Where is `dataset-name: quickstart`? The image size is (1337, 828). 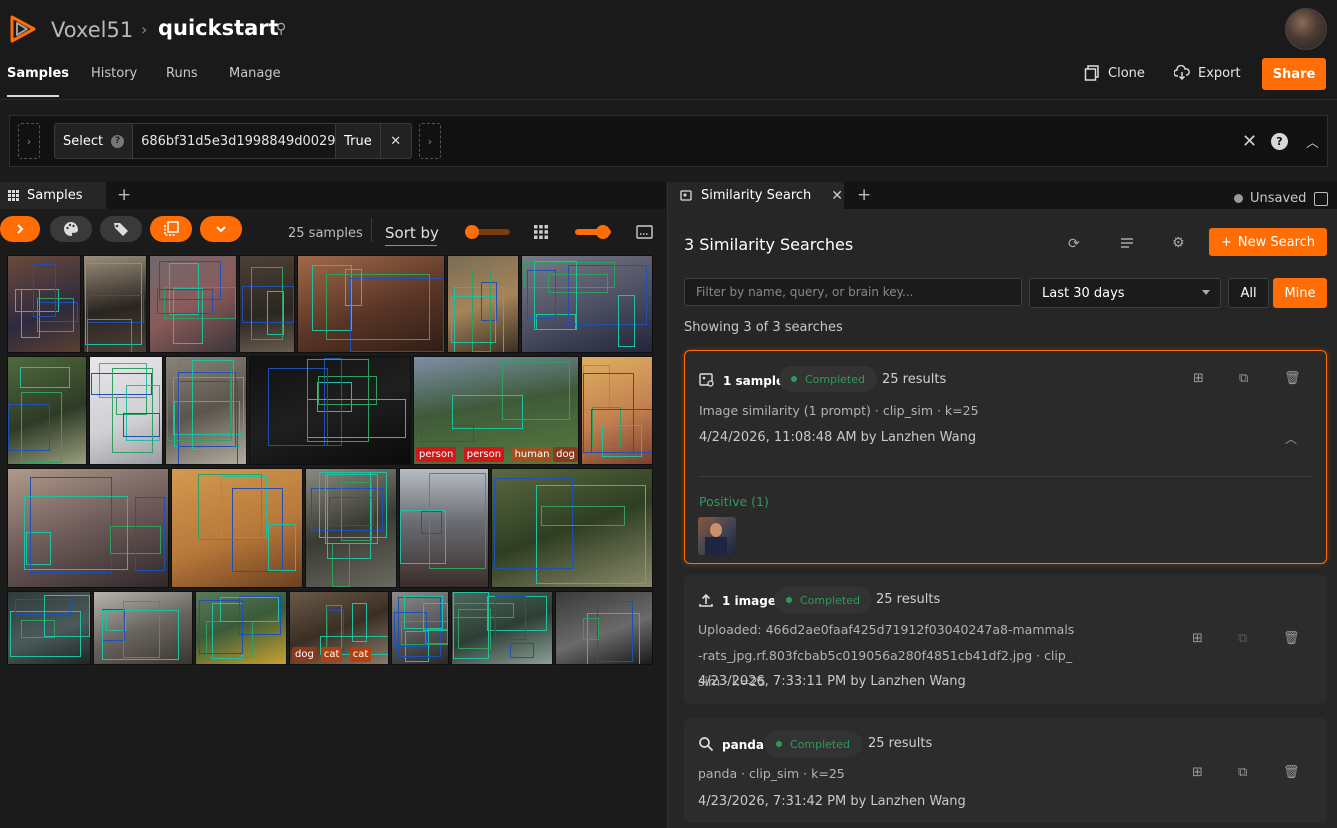
dataset-name: quickstart is located at coordinates (218, 28).